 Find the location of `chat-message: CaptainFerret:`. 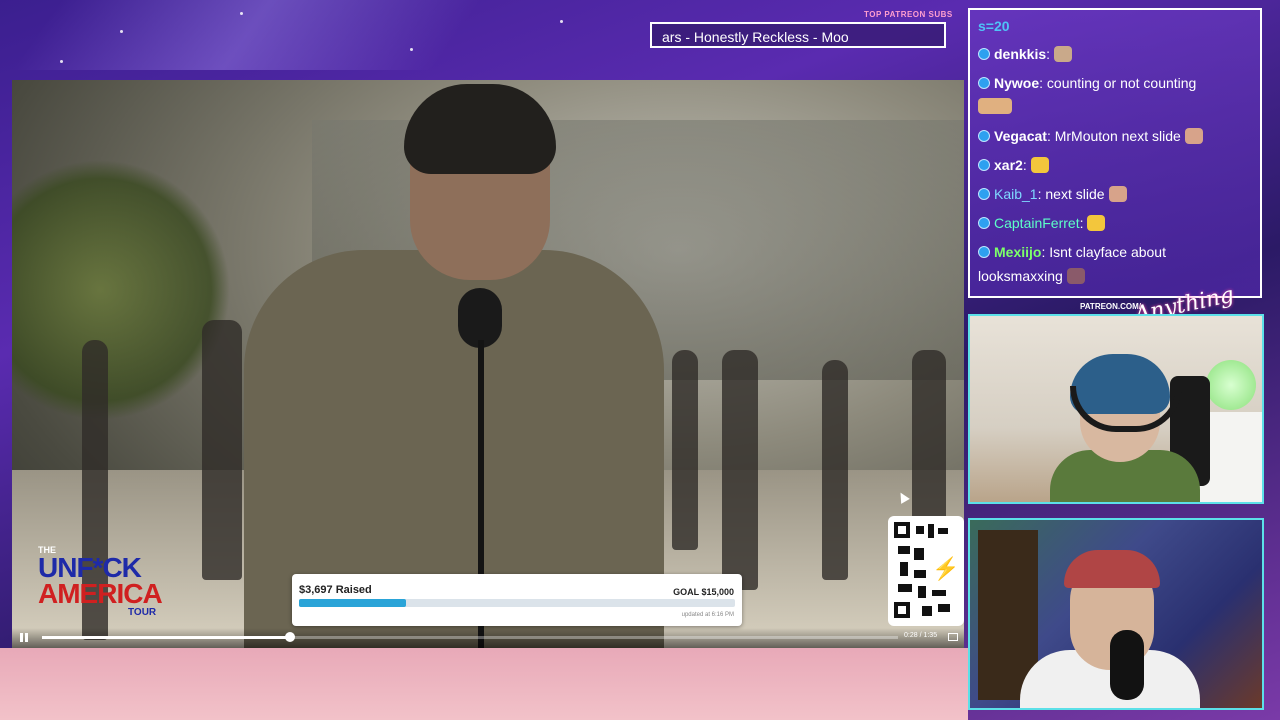

chat-message: CaptainFerret: is located at coordinates (1042, 223).